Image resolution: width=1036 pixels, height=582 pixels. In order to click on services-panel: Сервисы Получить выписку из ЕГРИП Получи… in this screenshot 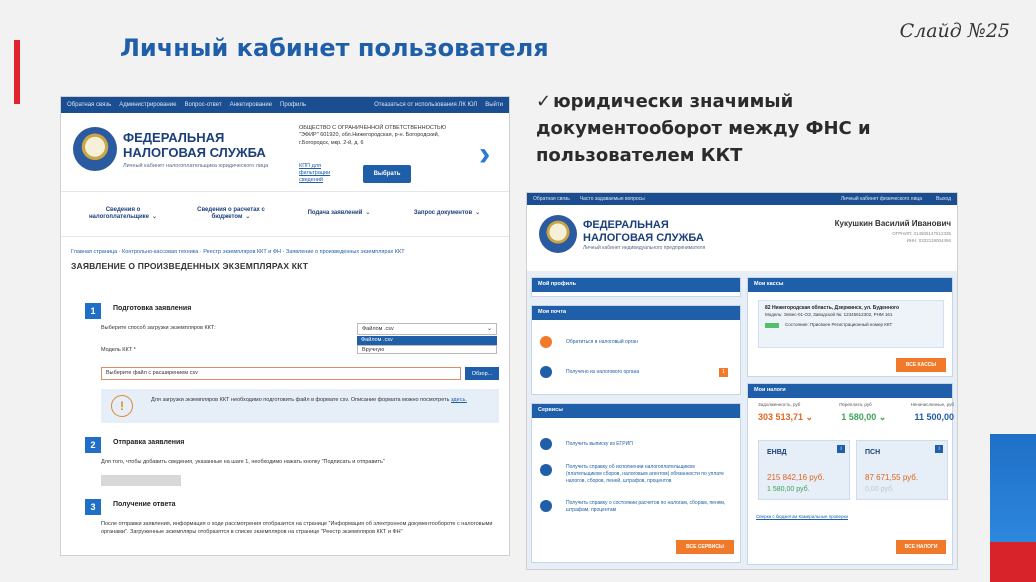, I will do `click(636, 483)`.